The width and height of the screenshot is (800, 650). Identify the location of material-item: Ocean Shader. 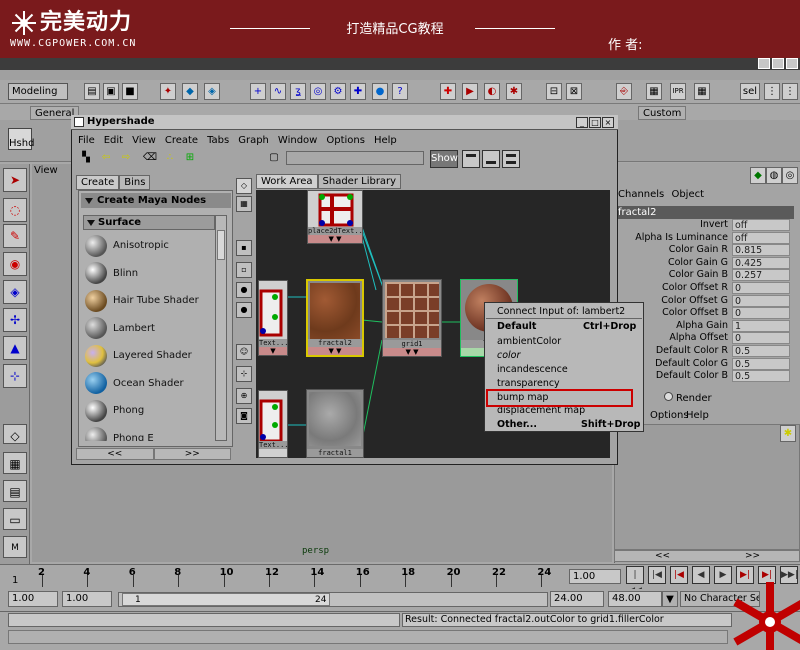
(149, 384).